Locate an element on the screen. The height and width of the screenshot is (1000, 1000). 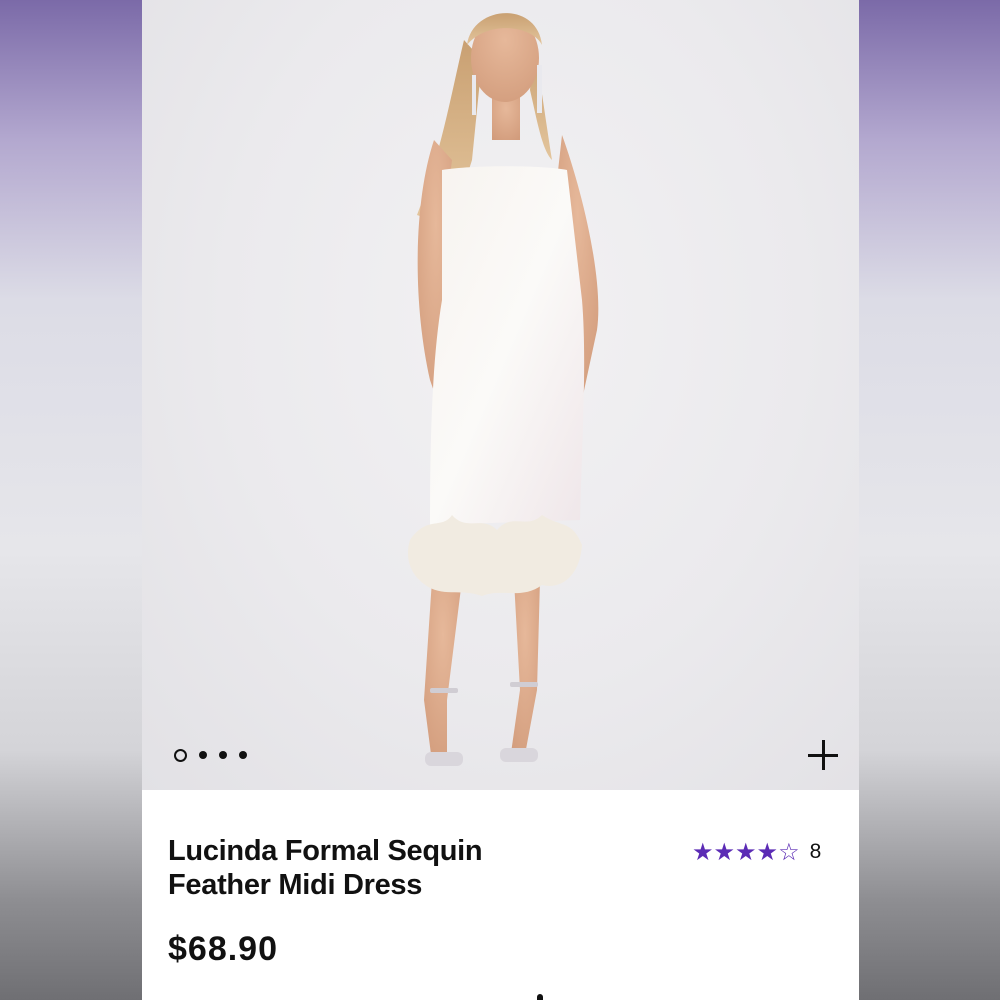
product-title-line-2: Feather Midi Dress is located at coordinates (295, 885).